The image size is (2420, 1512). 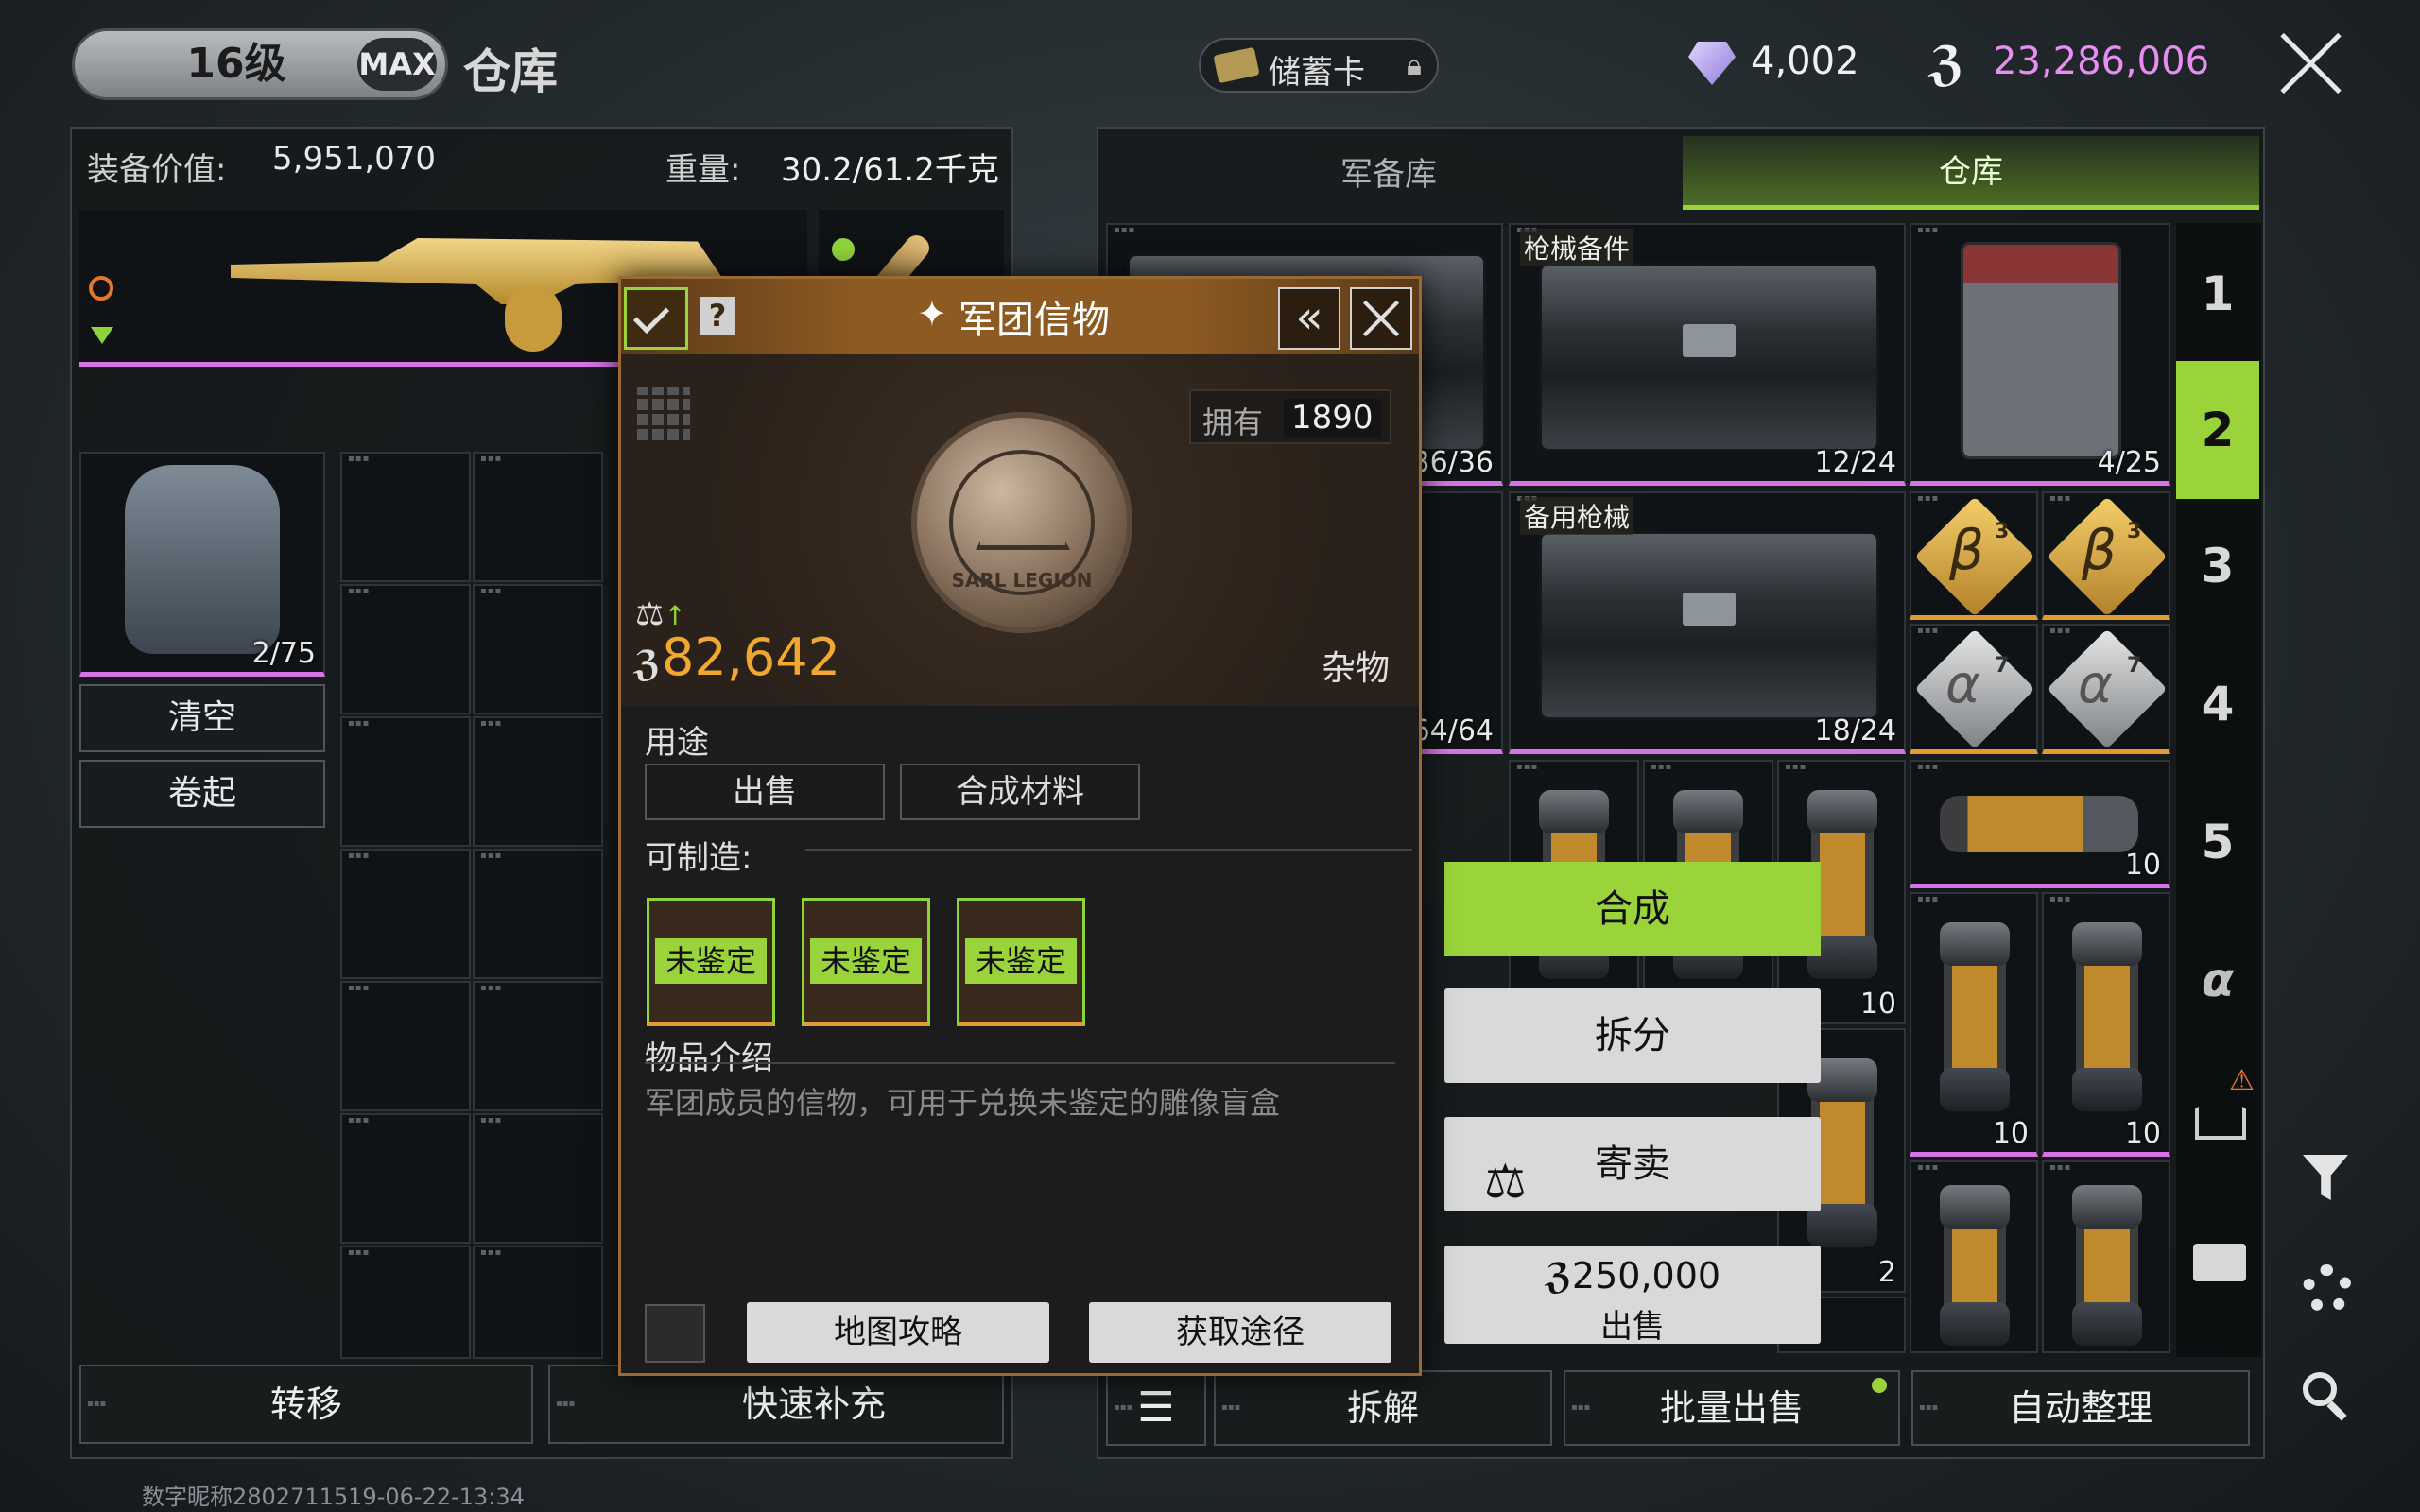 I want to click on map-placeholder-icon, so click(x=675, y=1333).